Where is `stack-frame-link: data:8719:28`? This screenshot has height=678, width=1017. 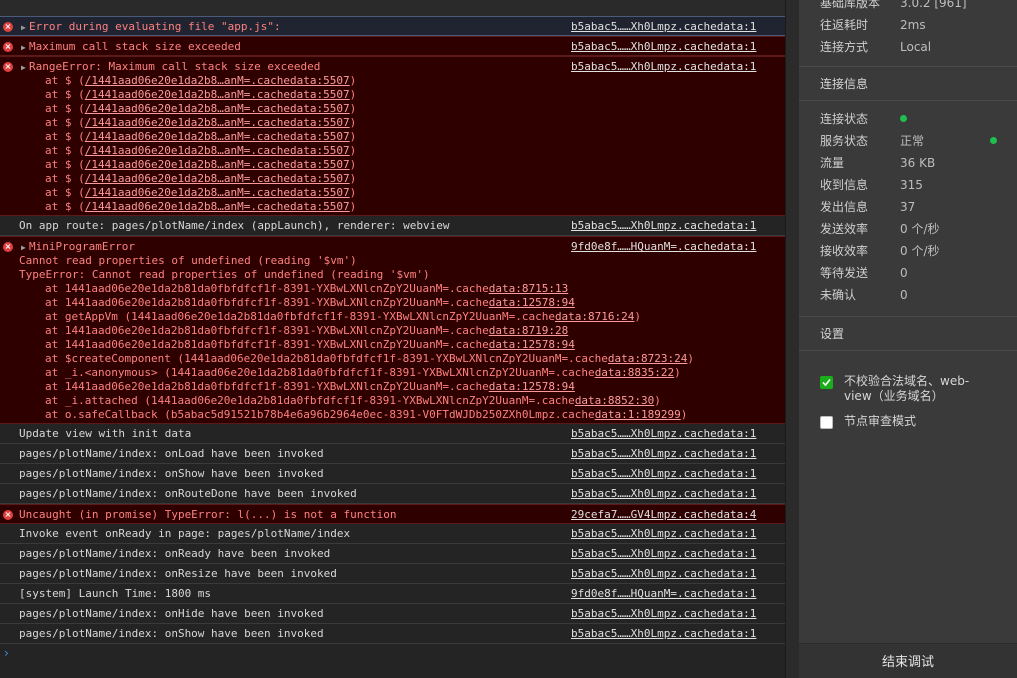 stack-frame-link: data:8719:28 is located at coordinates (528, 330).